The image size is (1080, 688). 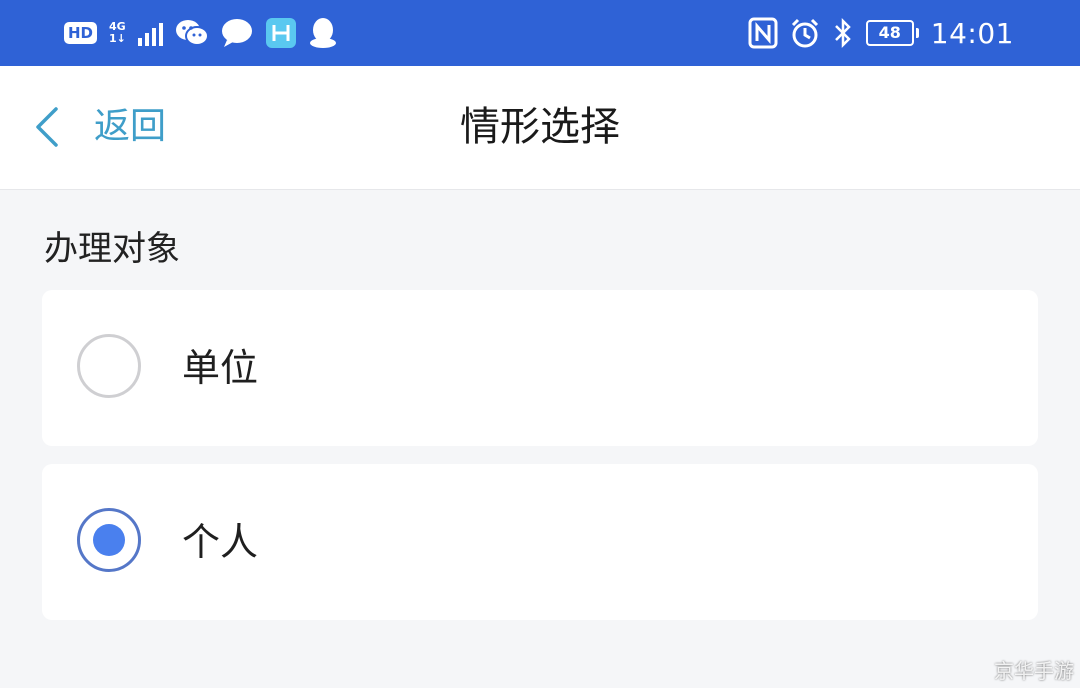 I want to click on radio-individual, so click(x=109, y=540).